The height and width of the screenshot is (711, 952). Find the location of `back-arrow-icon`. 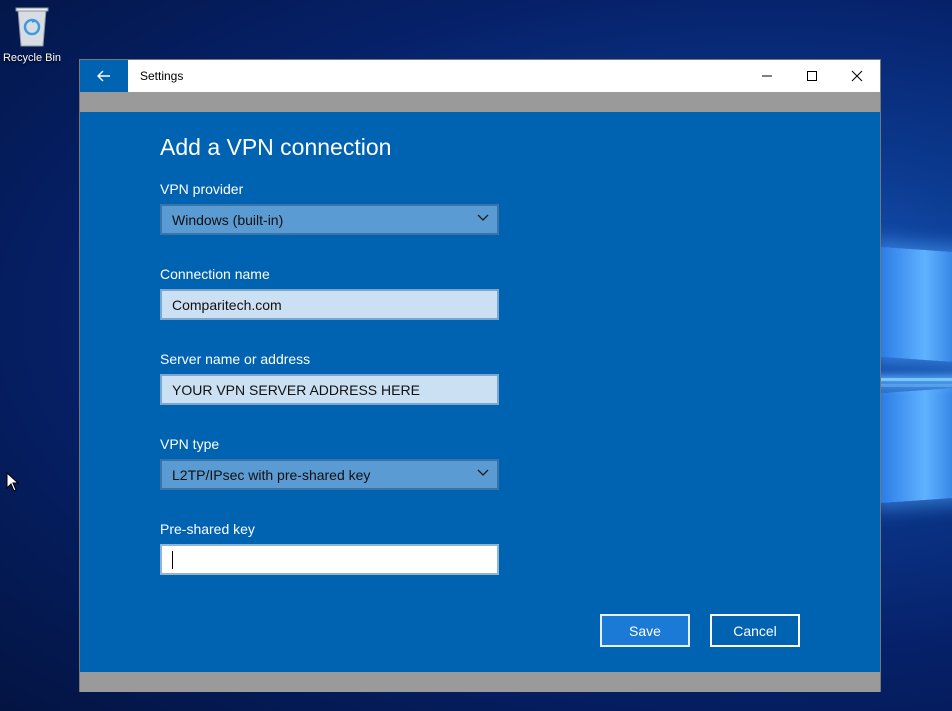

back-arrow-icon is located at coordinates (103, 76).